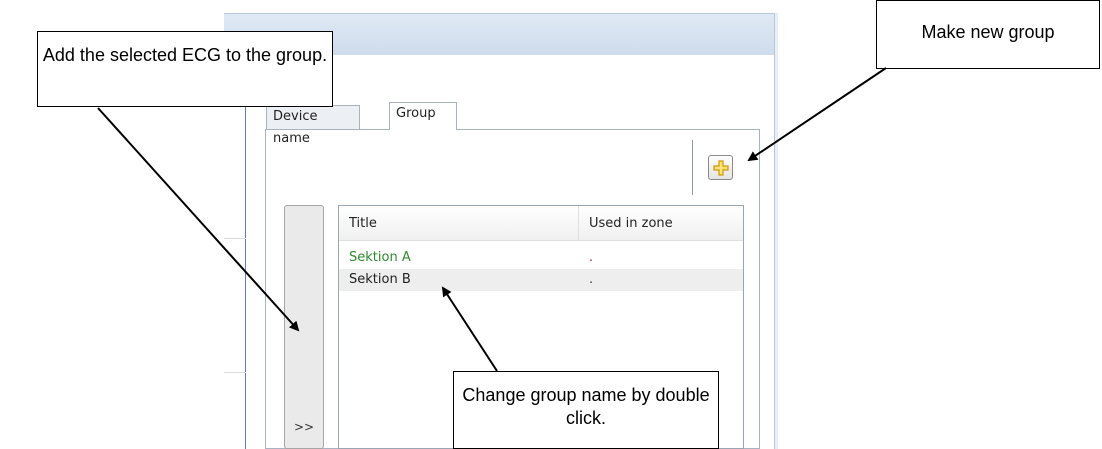 Image resolution: width=1102 pixels, height=449 pixels. What do you see at coordinates (817, 114) in the screenshot?
I see `arrow-make-new-group` at bounding box center [817, 114].